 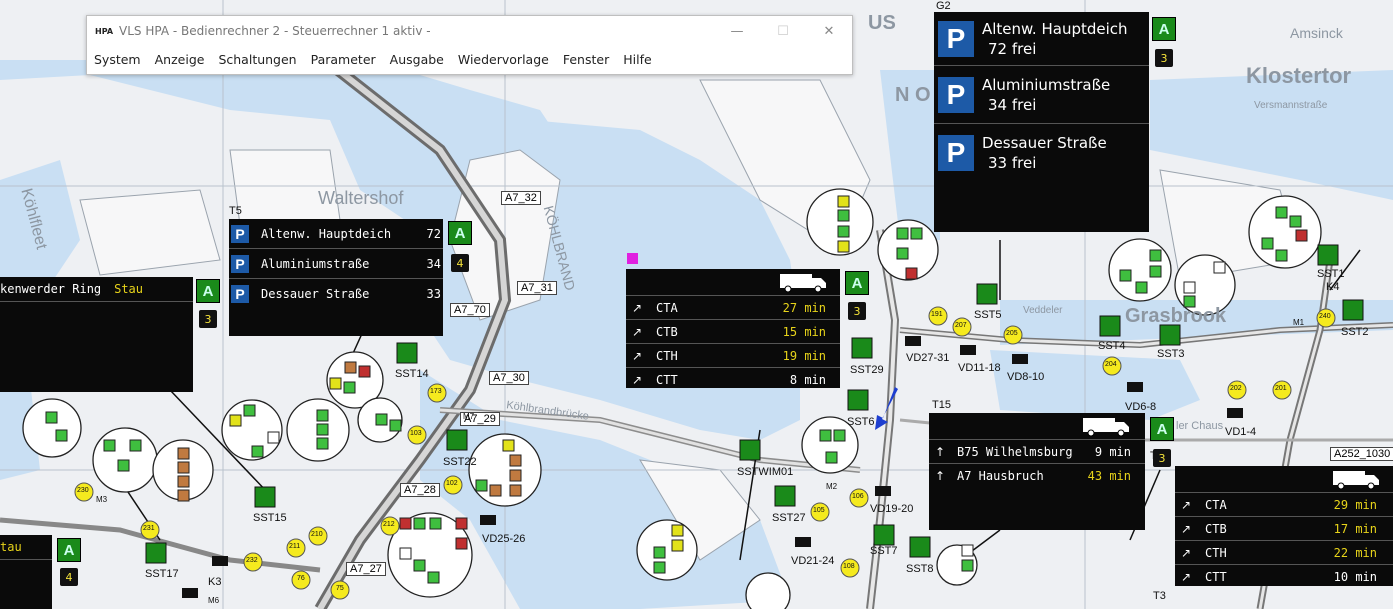 What do you see at coordinates (149, 528) in the screenshot?
I see `detector-number: 231` at bounding box center [149, 528].